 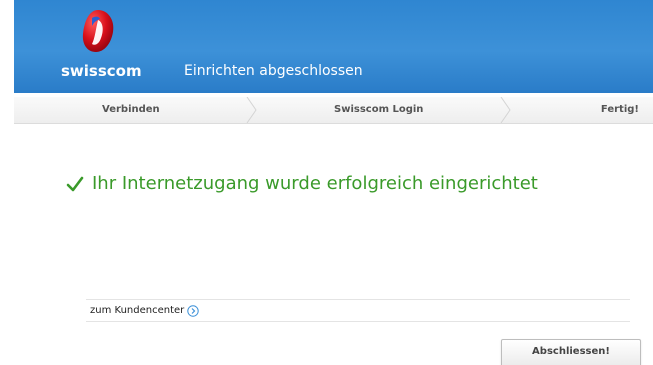 What do you see at coordinates (379, 109) in the screenshot?
I see `step-swisscom-login: Swisscom Login` at bounding box center [379, 109].